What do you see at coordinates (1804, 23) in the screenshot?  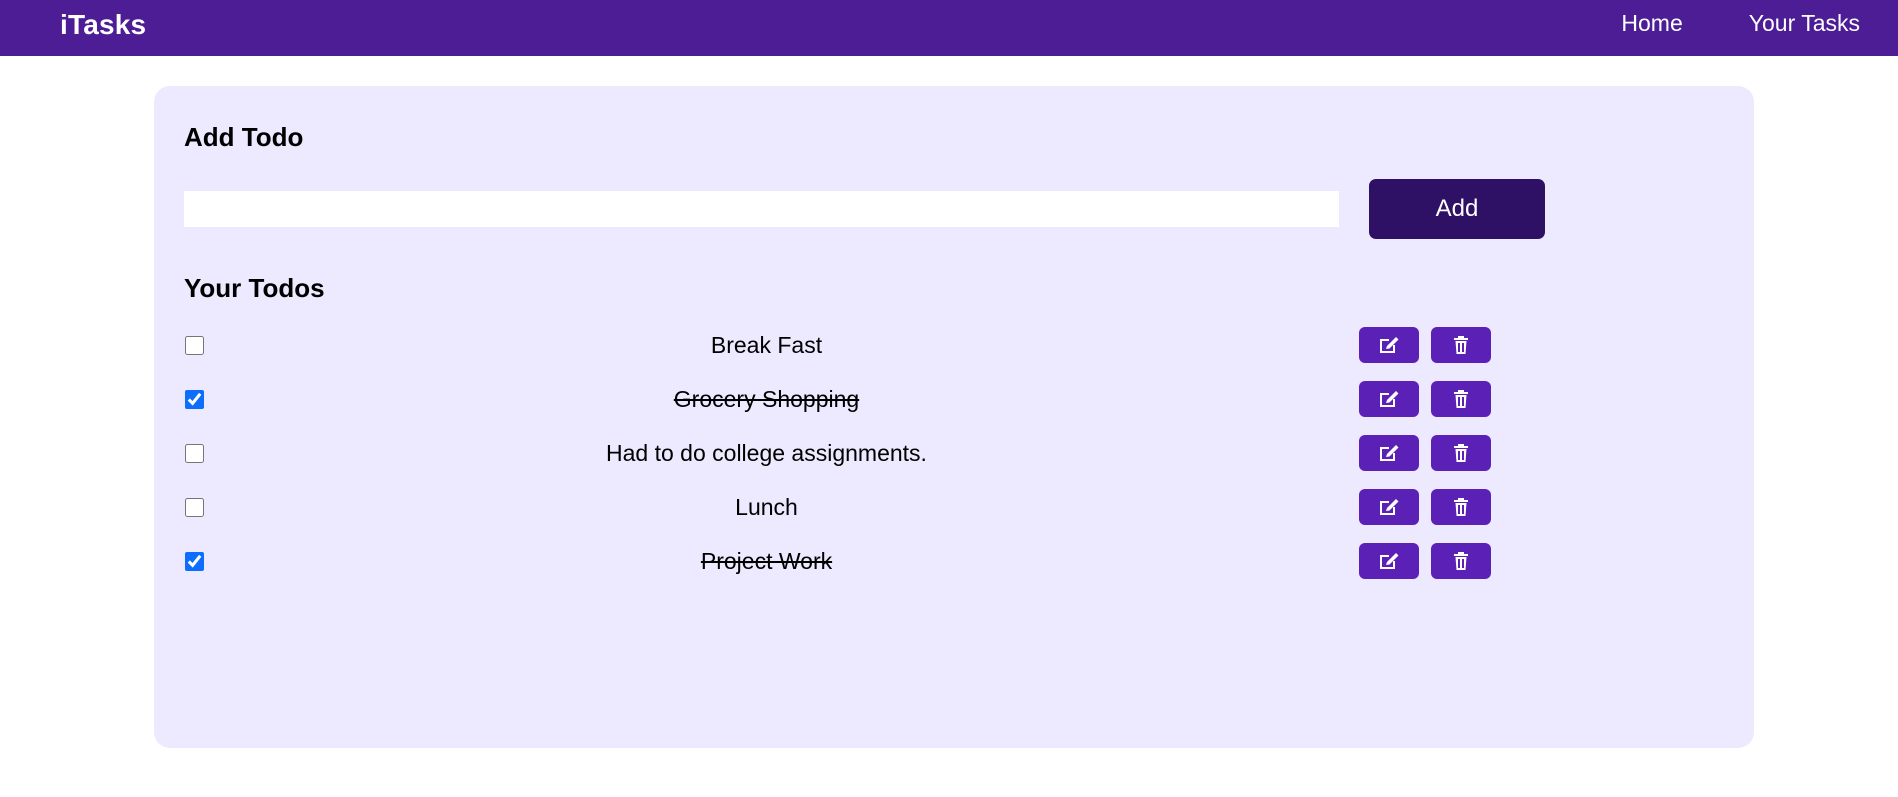 I see `nav-link-your-tasks: Your Tasks` at bounding box center [1804, 23].